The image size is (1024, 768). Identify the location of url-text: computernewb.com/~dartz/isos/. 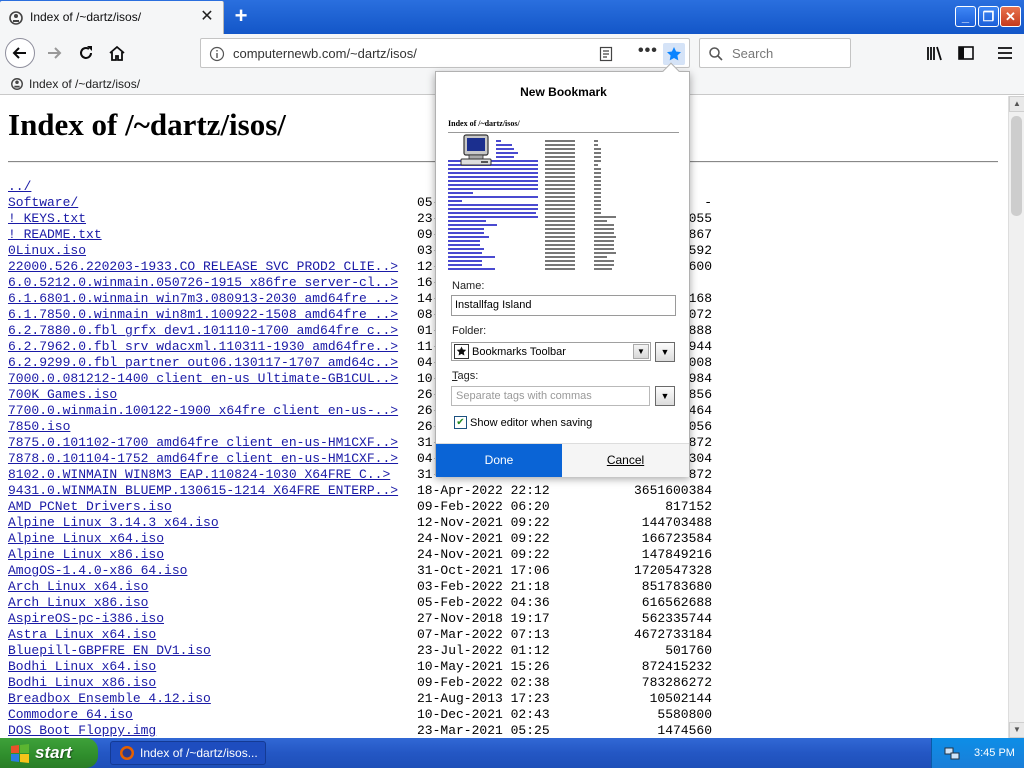
(325, 53).